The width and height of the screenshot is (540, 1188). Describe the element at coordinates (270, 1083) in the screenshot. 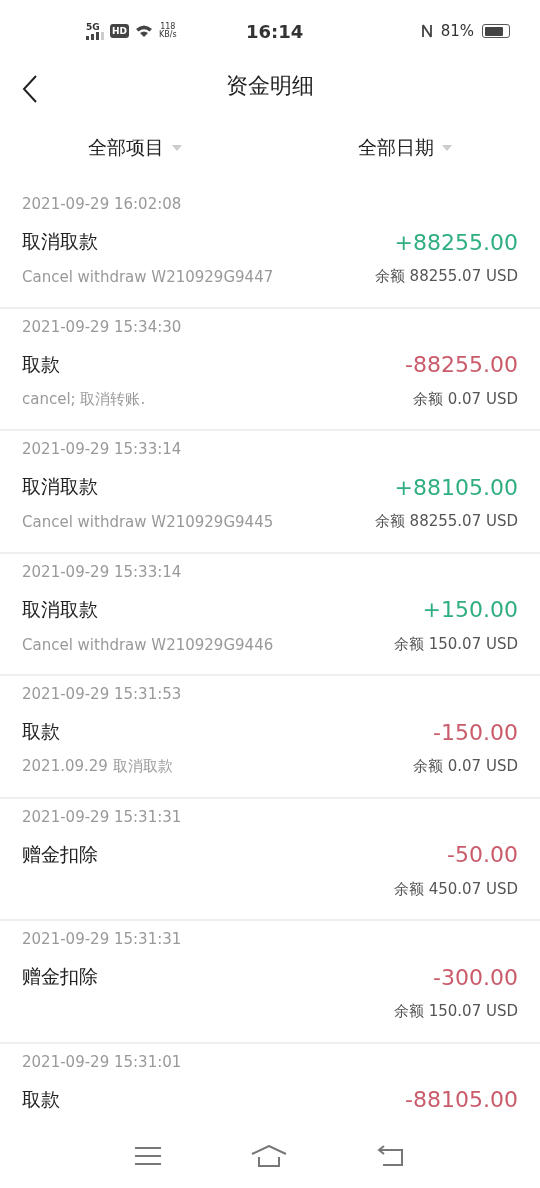

I see `transaction-row: 2021-09-29 15:31:01 取款 -88105.00` at that location.